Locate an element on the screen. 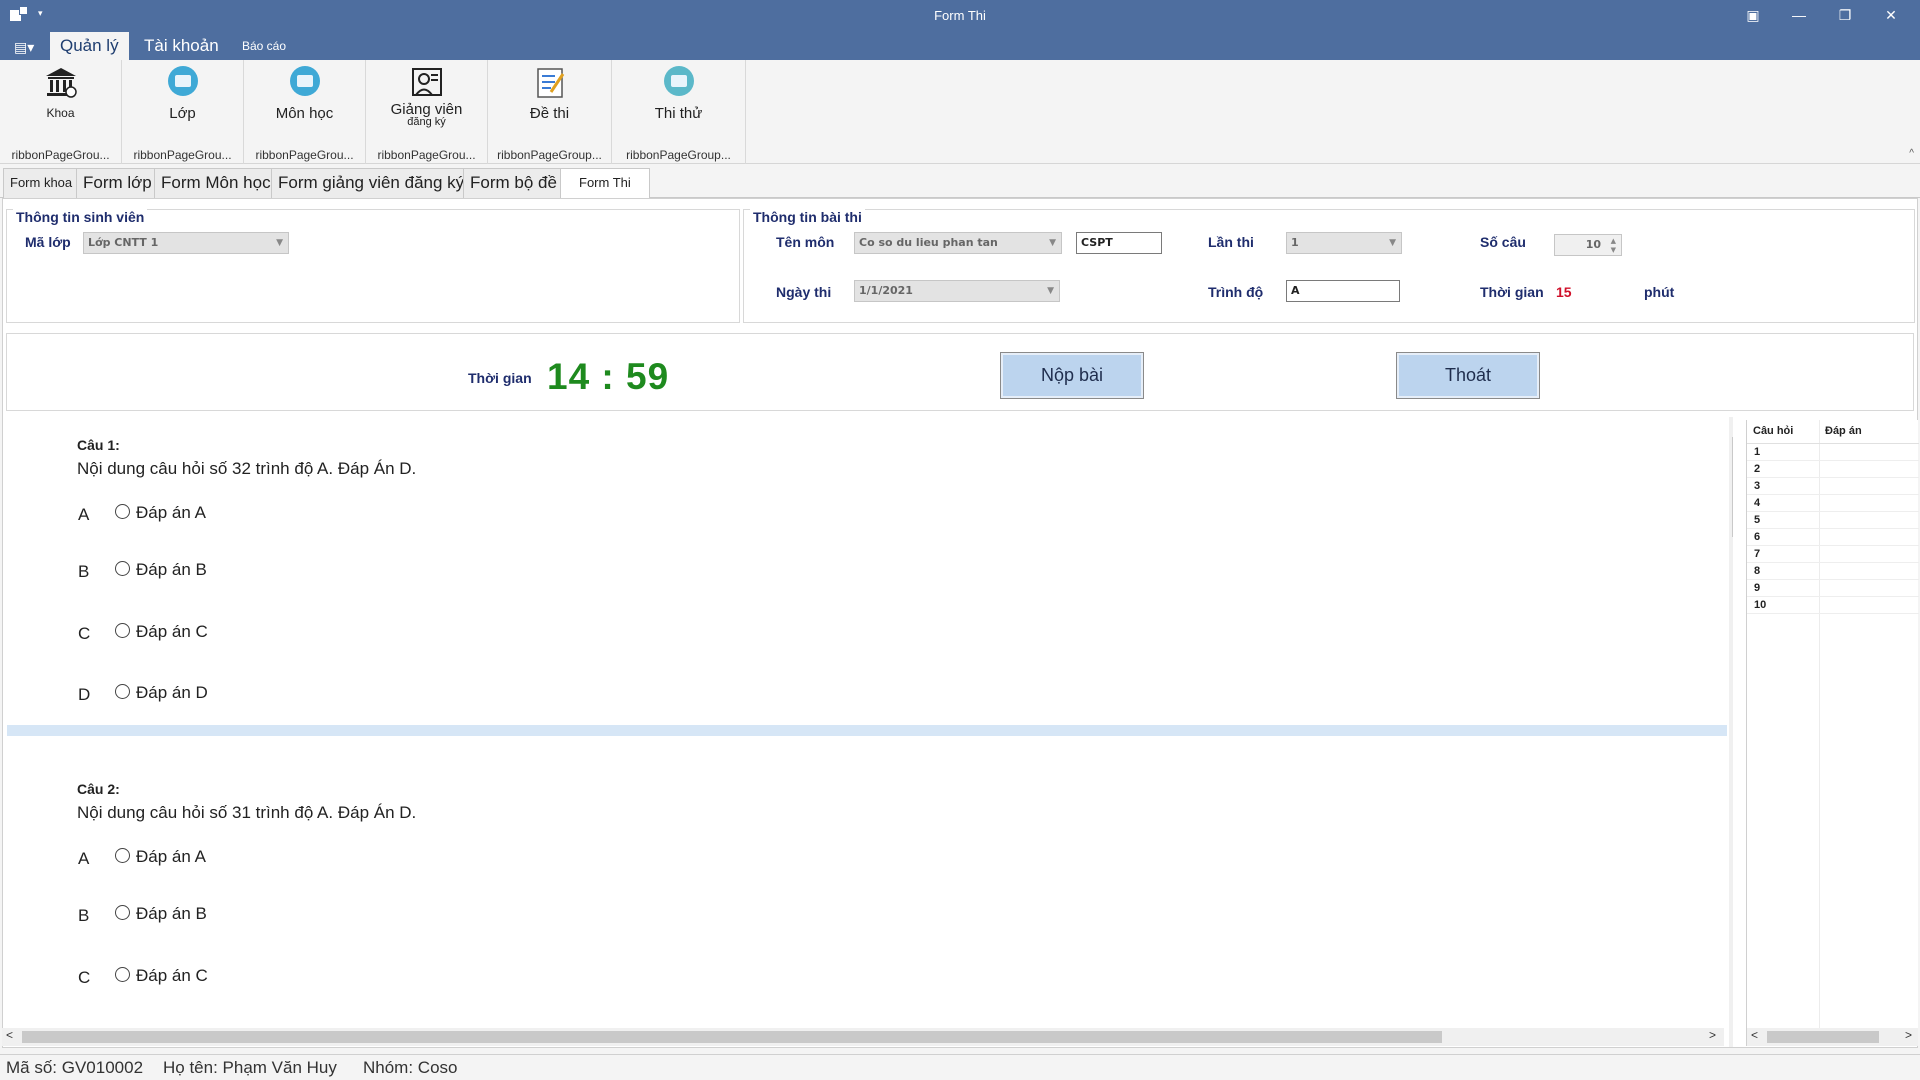 The height and width of the screenshot is (1080, 1920). teacher-icon is located at coordinates (427, 83).